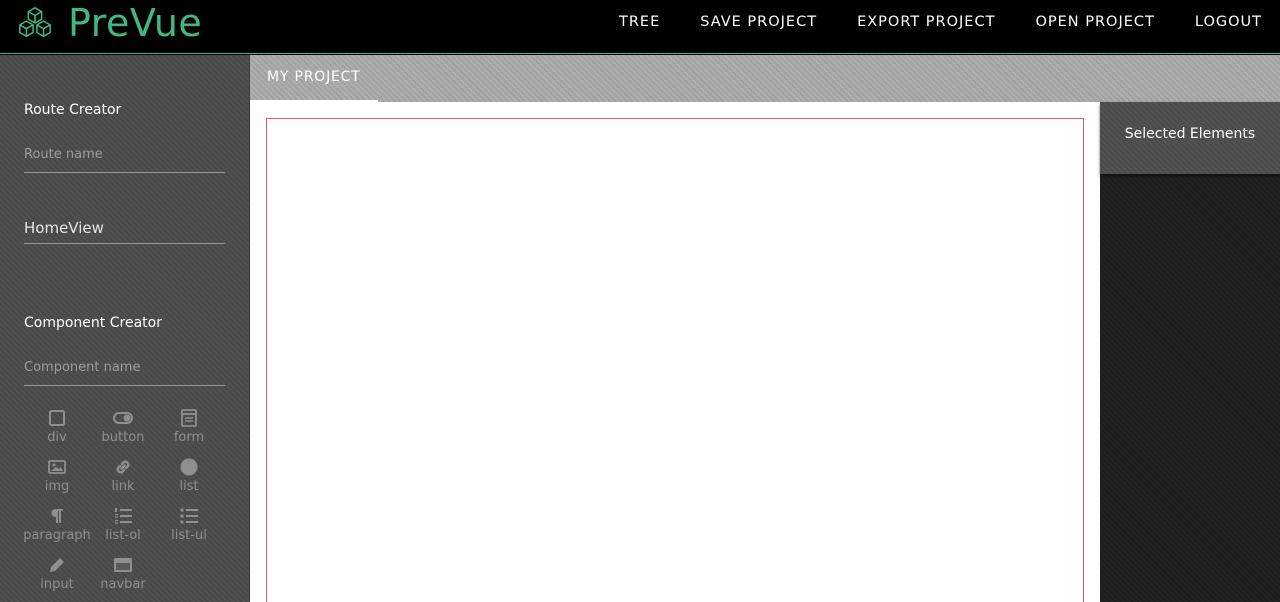 Image resolution: width=1280 pixels, height=602 pixels. Describe the element at coordinates (57, 584) in the screenshot. I see `element-label: input` at that location.